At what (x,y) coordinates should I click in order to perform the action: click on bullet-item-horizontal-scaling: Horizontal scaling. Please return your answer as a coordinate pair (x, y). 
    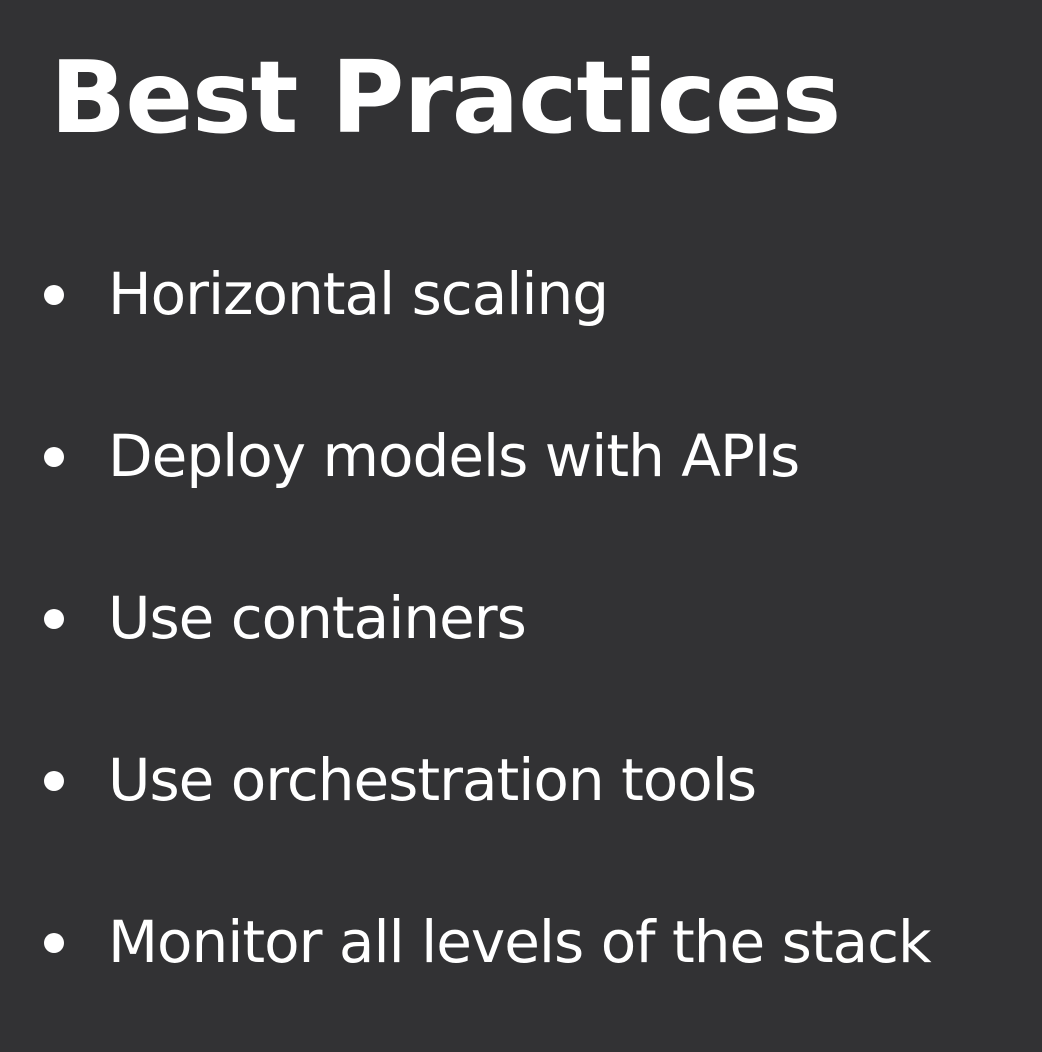
    Looking at the image, I should click on (326, 295).